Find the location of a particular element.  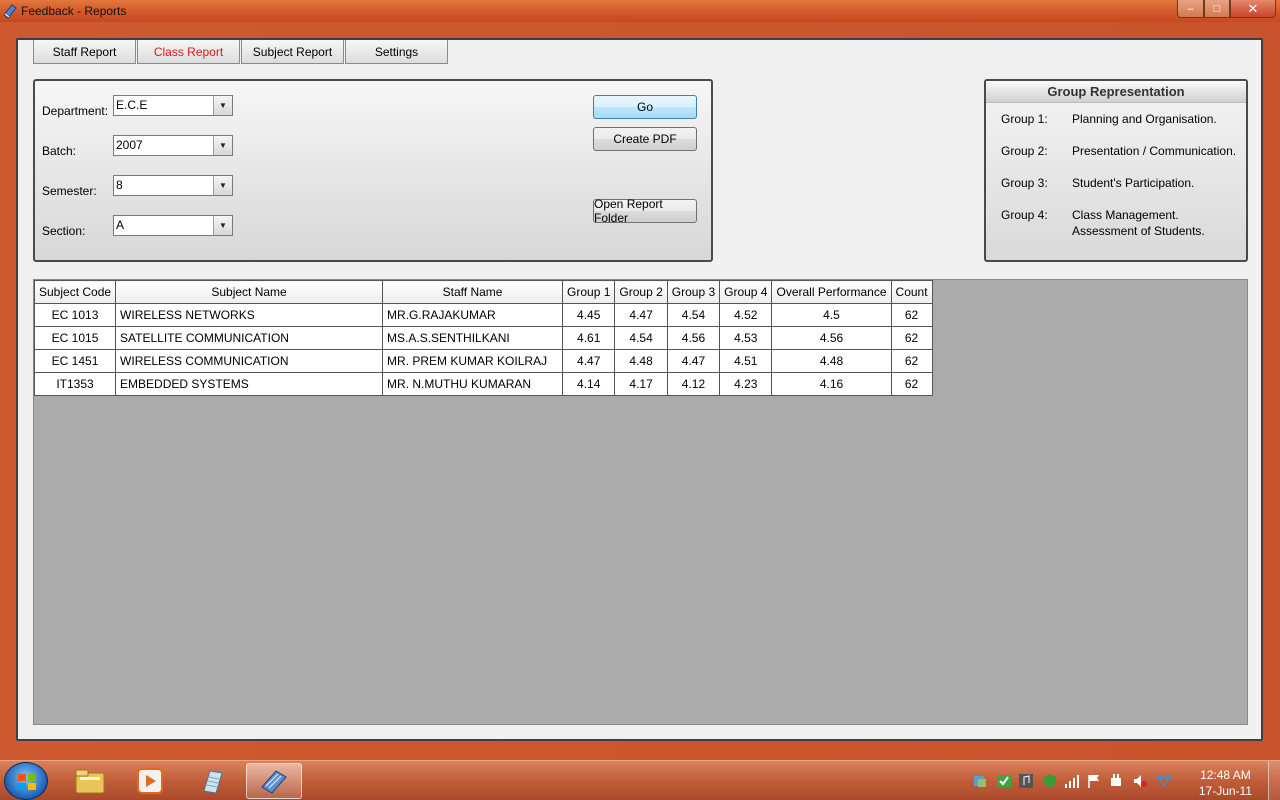

cell-group-4: 4.52 is located at coordinates (746, 315).